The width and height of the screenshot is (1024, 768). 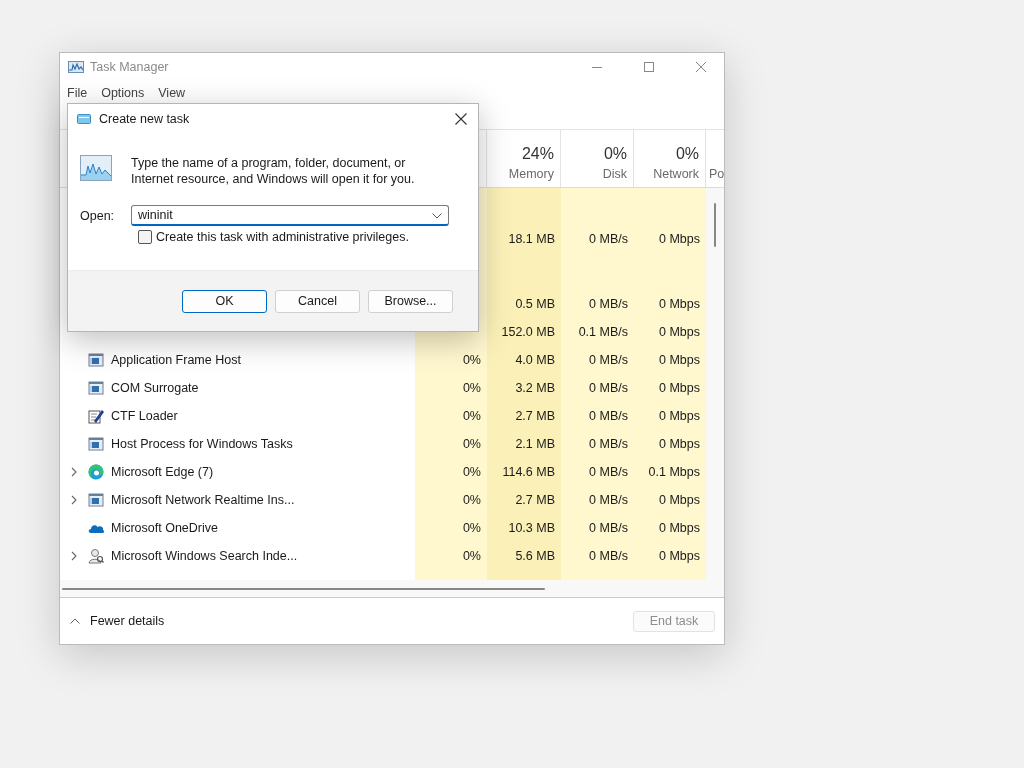 What do you see at coordinates (172, 92) in the screenshot?
I see `menu-item: View` at bounding box center [172, 92].